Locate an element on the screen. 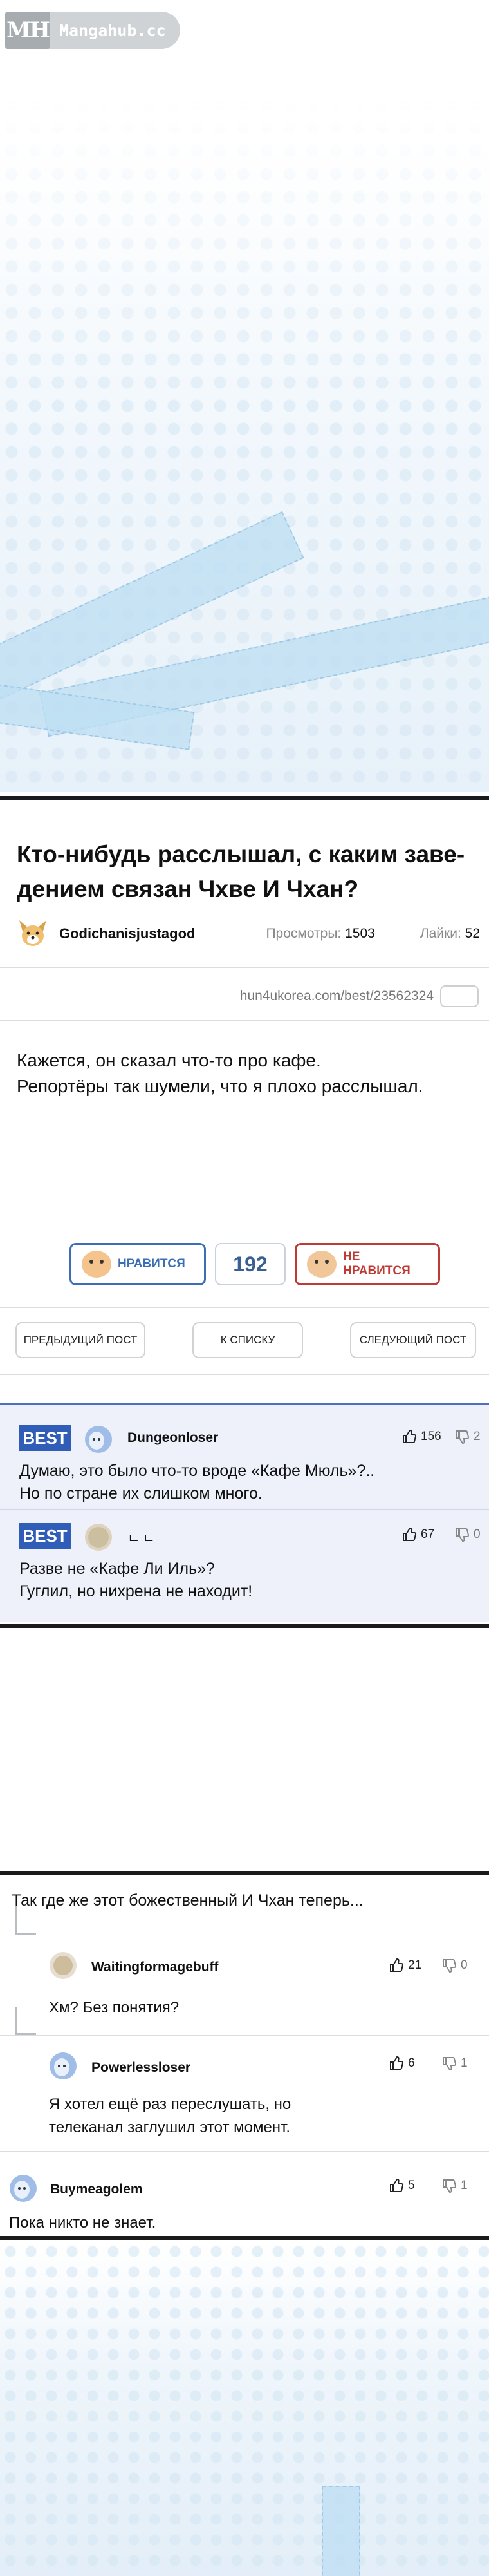  polka-dot-pattern is located at coordinates (244, 2408).